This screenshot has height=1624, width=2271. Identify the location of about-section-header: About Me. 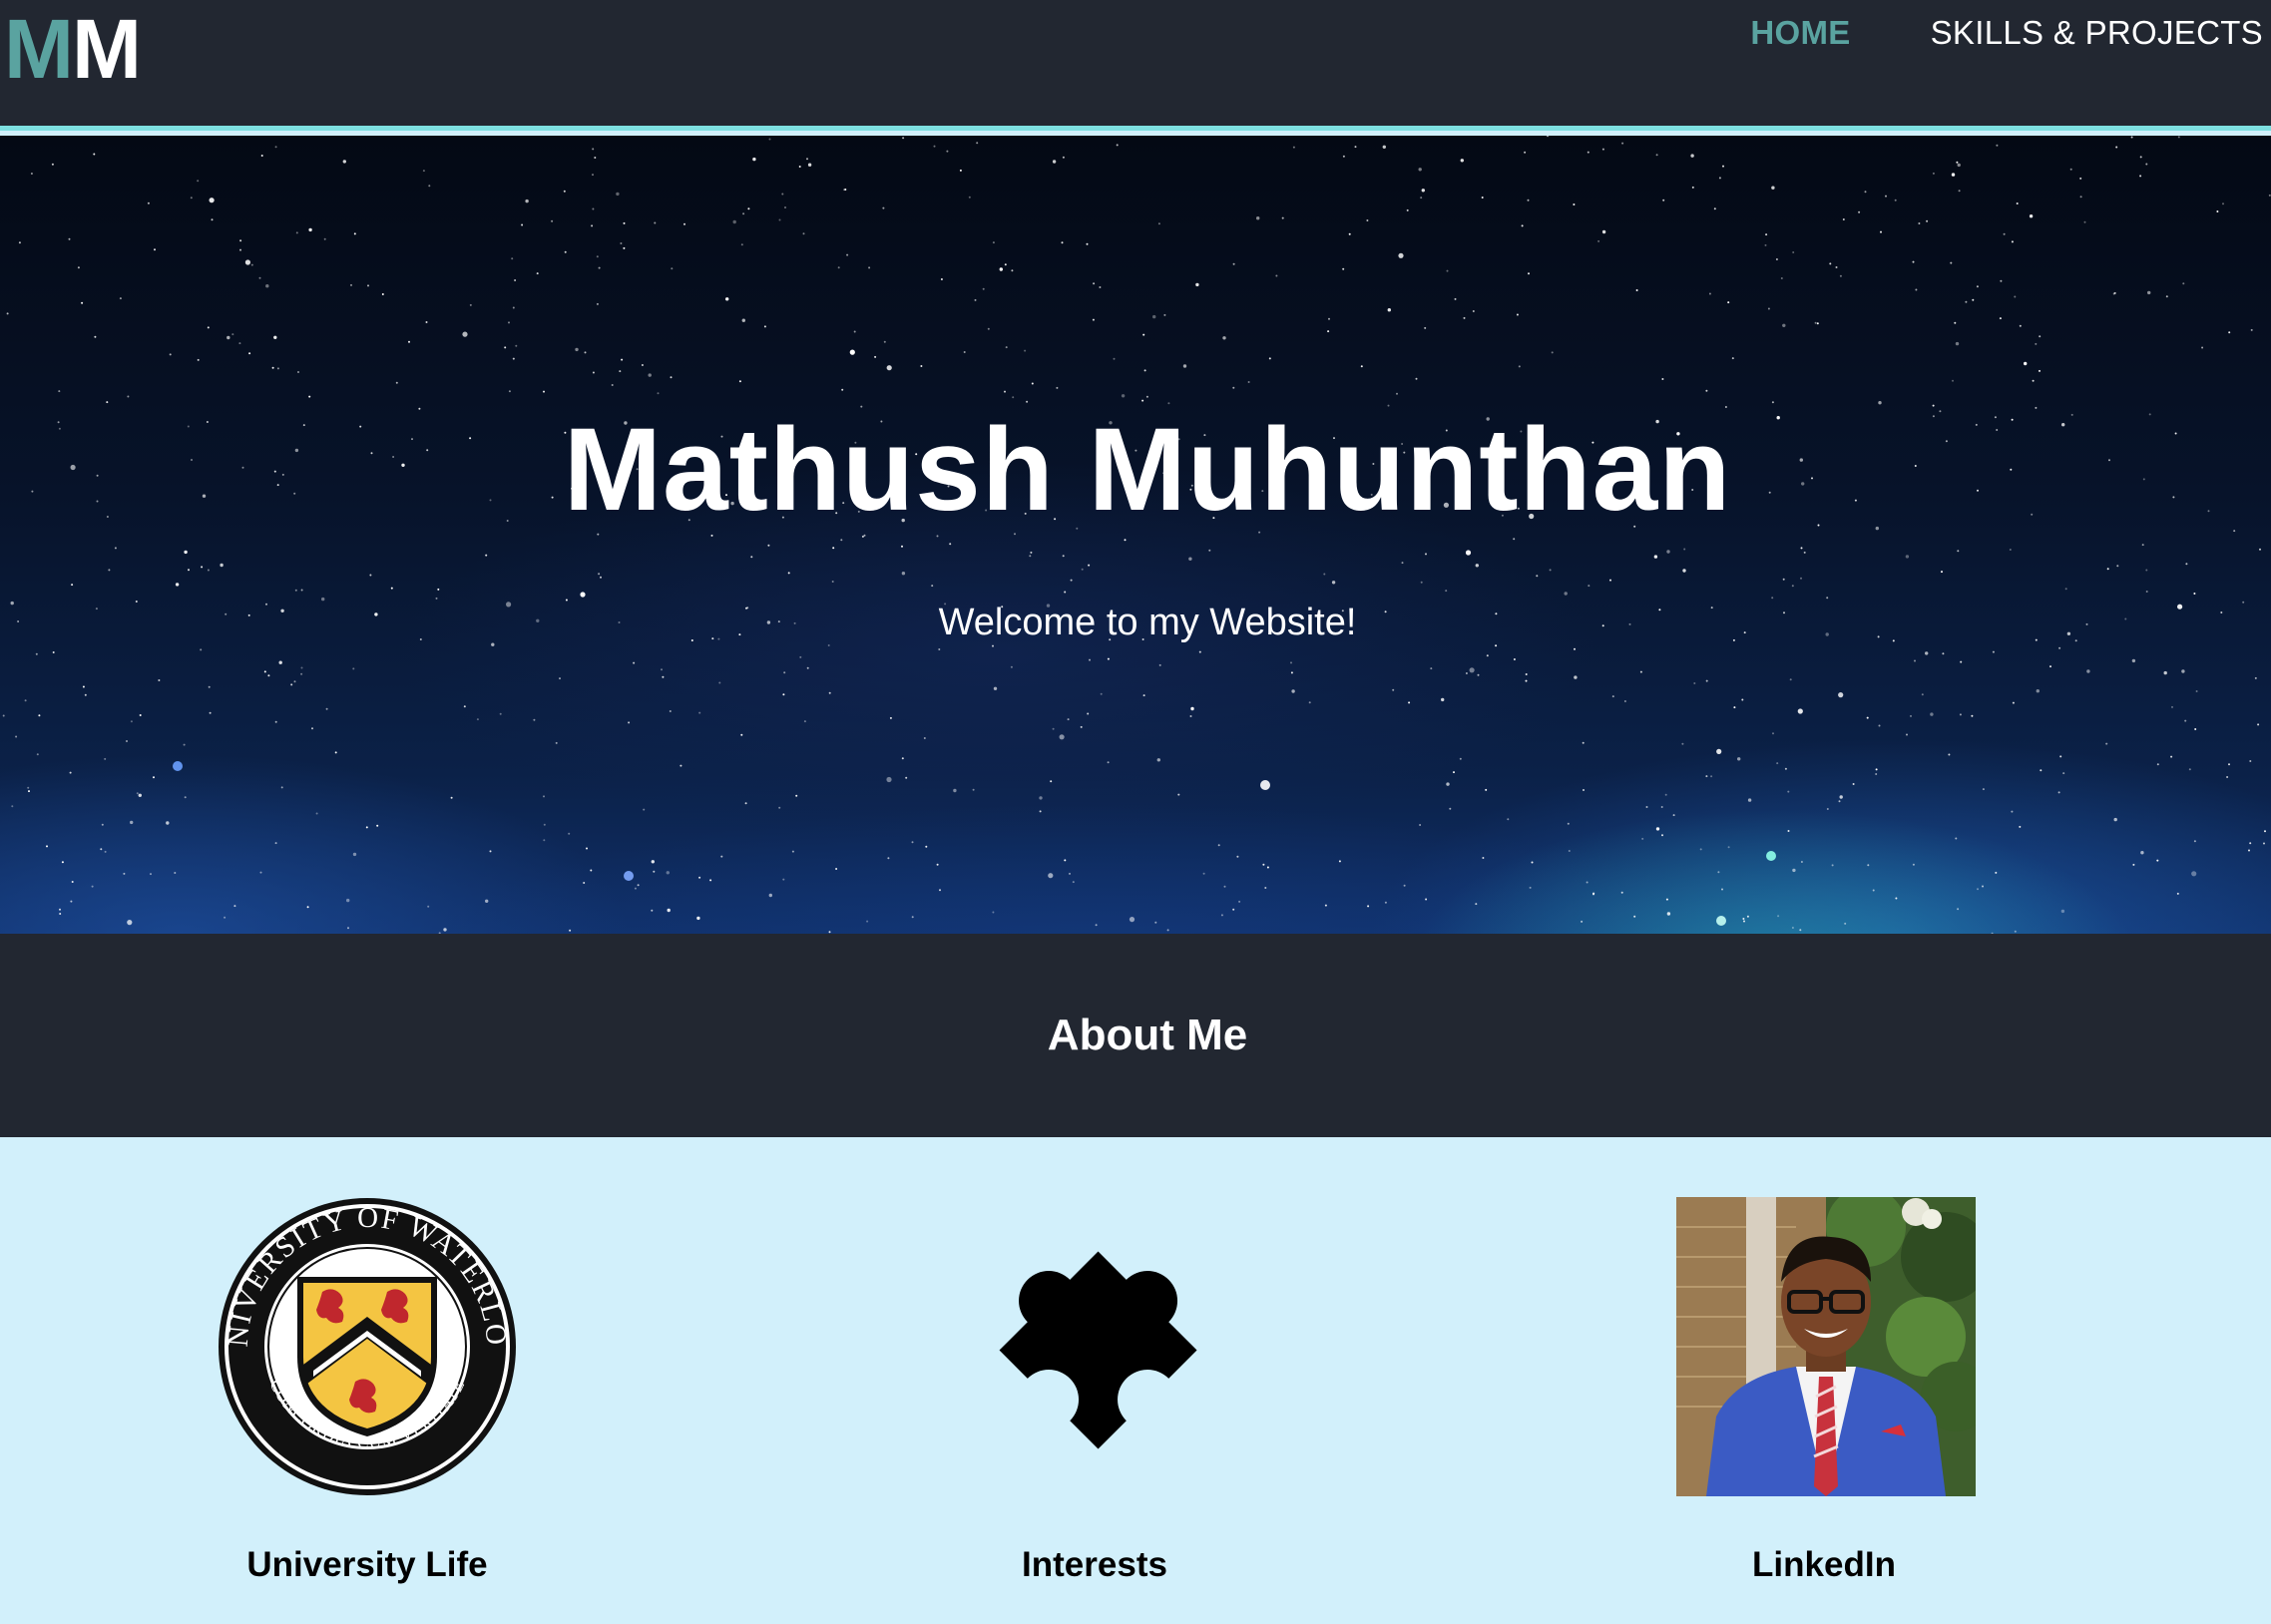
(1135, 1035).